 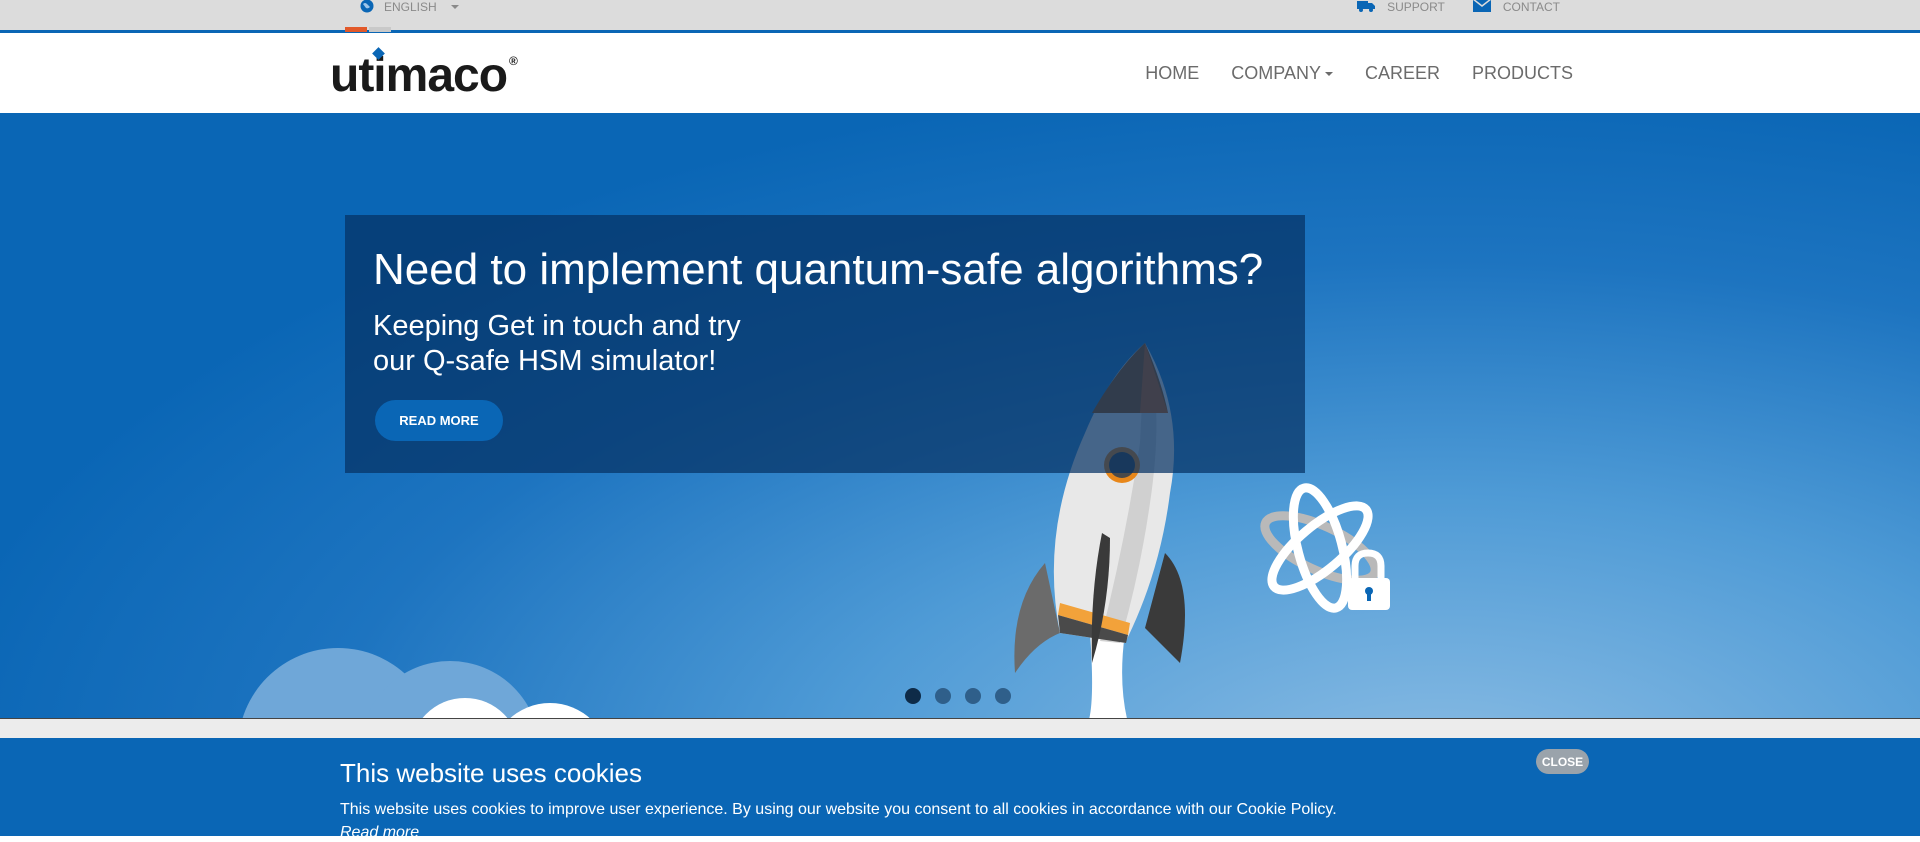 I want to click on truck-icon, so click(x=1366, y=7).